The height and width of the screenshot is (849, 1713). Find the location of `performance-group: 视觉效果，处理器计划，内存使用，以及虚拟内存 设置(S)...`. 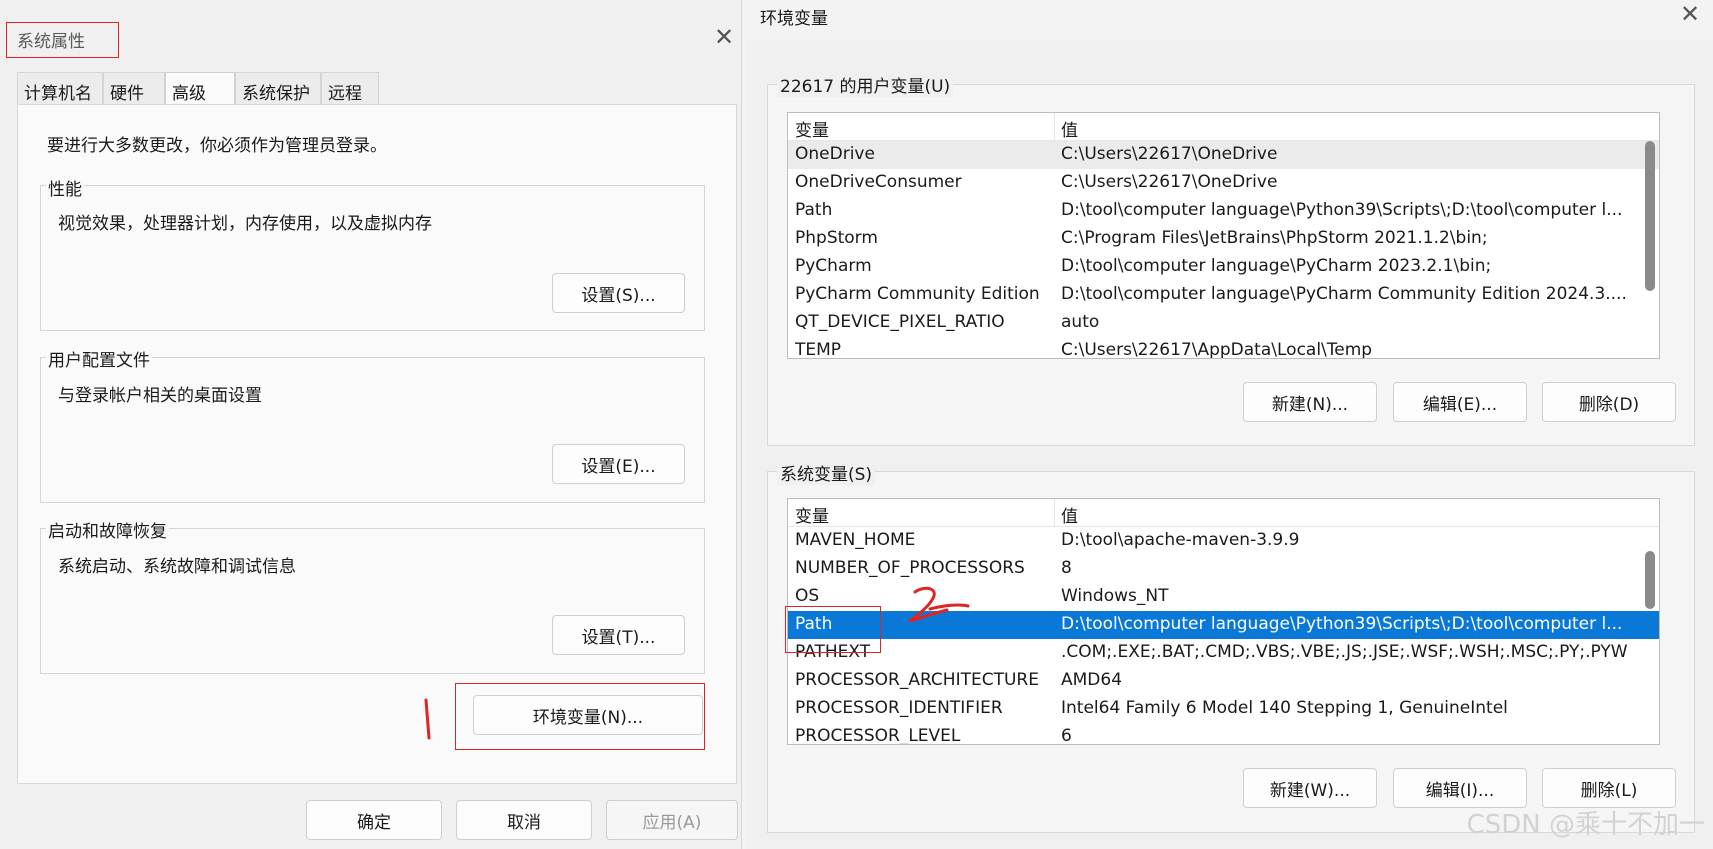

performance-group: 视觉效果，处理器计划，内存使用，以及虚拟内存 设置(S)... is located at coordinates (372, 258).